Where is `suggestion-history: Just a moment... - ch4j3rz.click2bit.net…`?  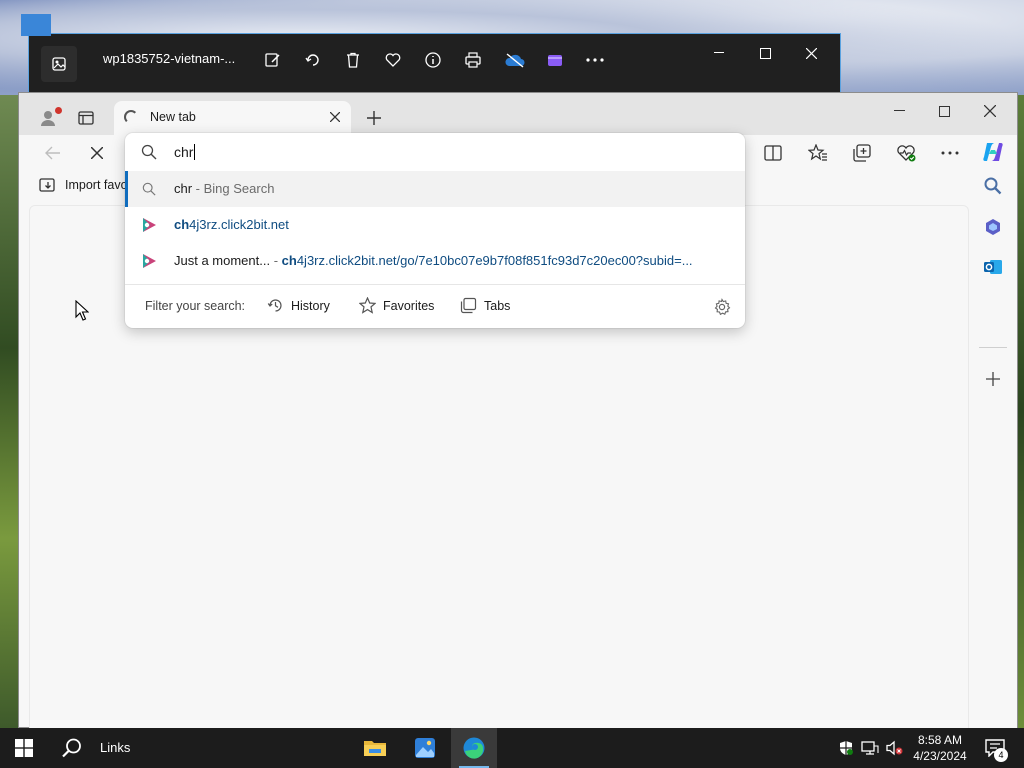
suggestion-history: Just a moment... - ch4j3rz.click2bit.net… is located at coordinates (435, 261).